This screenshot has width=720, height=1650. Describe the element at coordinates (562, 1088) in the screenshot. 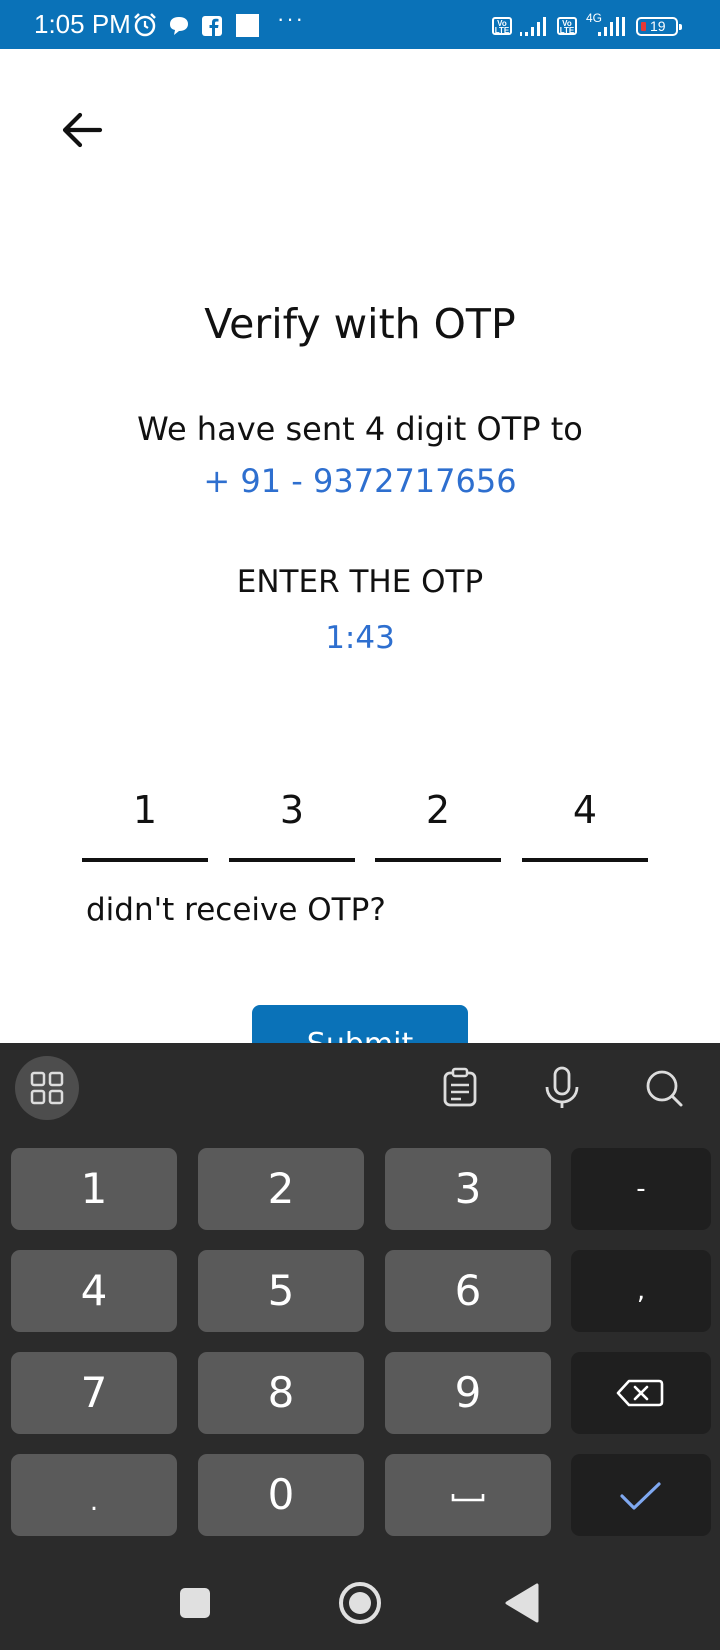

I see `microphone-icon` at that location.